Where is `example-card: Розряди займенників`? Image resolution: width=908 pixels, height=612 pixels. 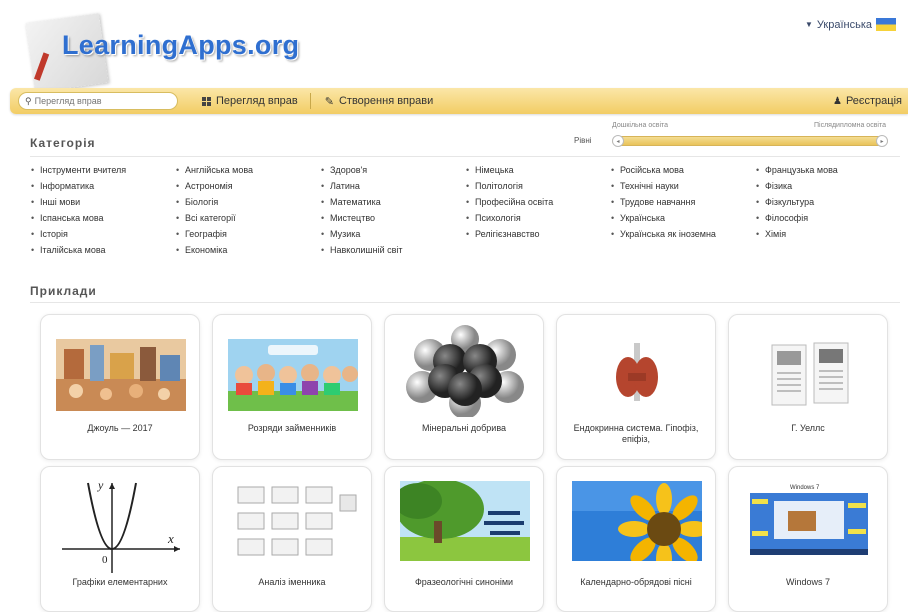 example-card: Розряди займенників is located at coordinates (292, 387).